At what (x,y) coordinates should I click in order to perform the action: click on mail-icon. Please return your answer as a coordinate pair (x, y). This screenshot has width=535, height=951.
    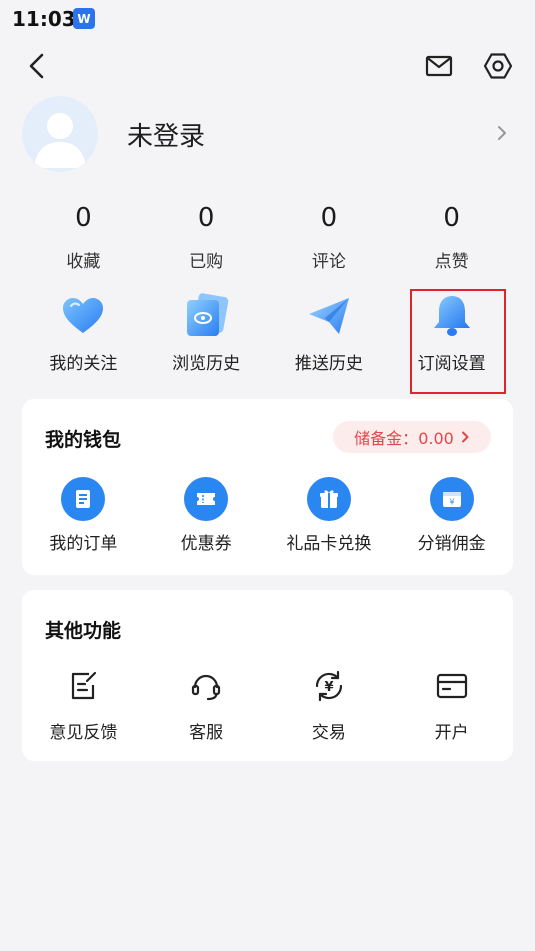
    Looking at the image, I should click on (439, 66).